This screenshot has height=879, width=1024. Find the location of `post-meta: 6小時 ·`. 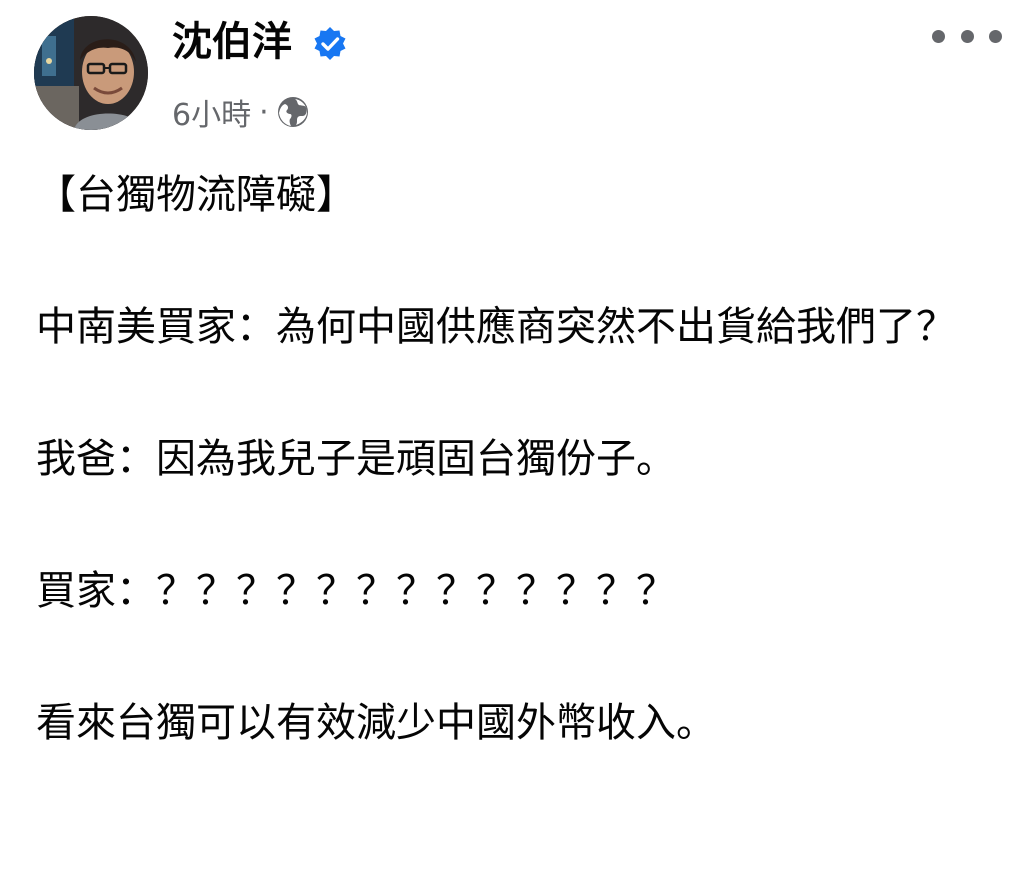

post-meta: 6小時 · is located at coordinates (240, 112).